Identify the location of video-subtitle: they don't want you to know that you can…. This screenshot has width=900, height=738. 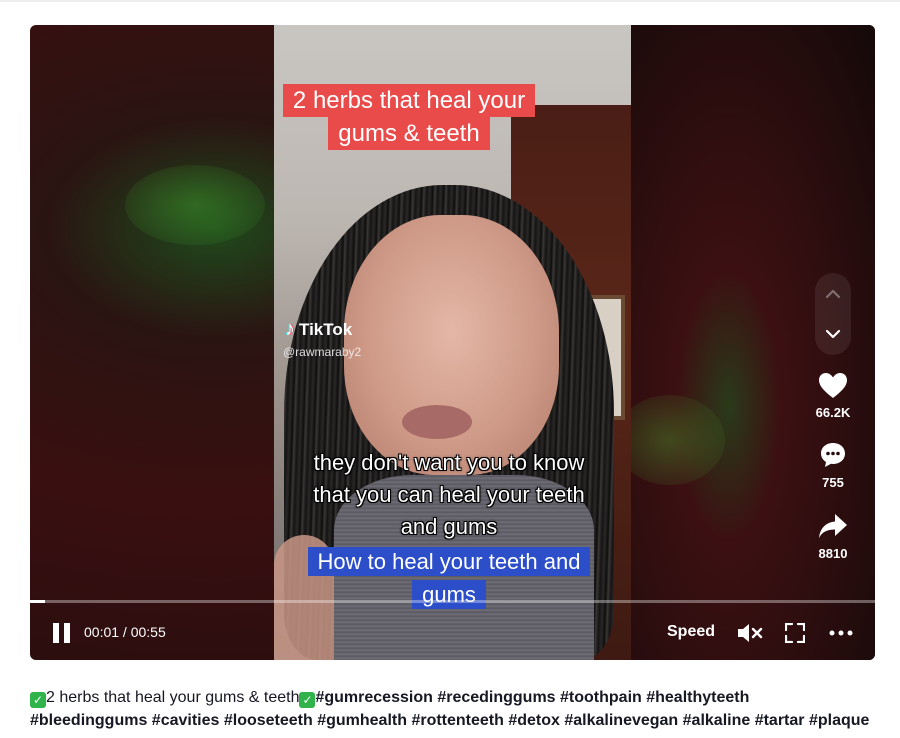
(449, 494).